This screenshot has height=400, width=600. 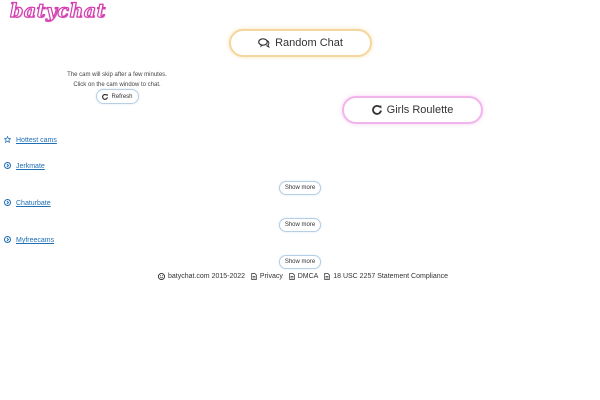 What do you see at coordinates (30, 166) in the screenshot?
I see `section-link-label: Jerkmate` at bounding box center [30, 166].